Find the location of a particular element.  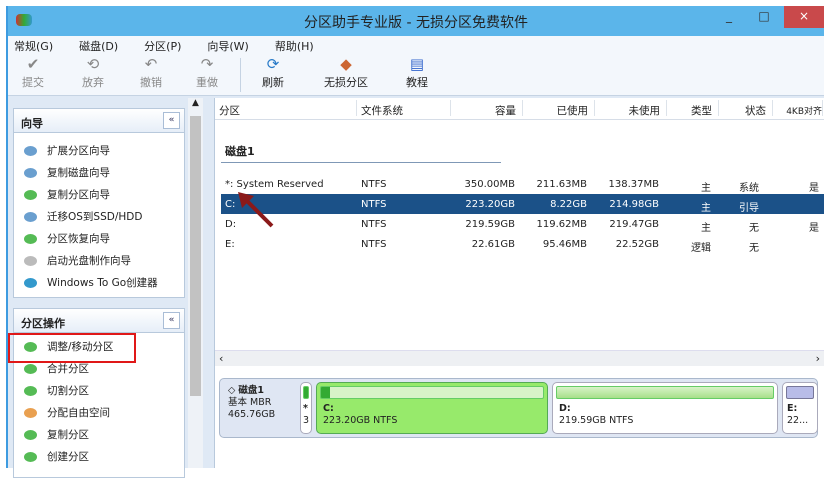

op-create: 创建分区 is located at coordinates (99, 454).